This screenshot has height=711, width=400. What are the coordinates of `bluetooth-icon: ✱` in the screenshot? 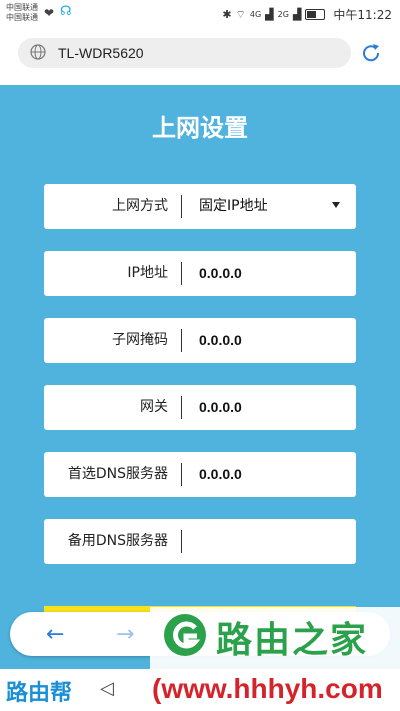 It's located at (227, 14).